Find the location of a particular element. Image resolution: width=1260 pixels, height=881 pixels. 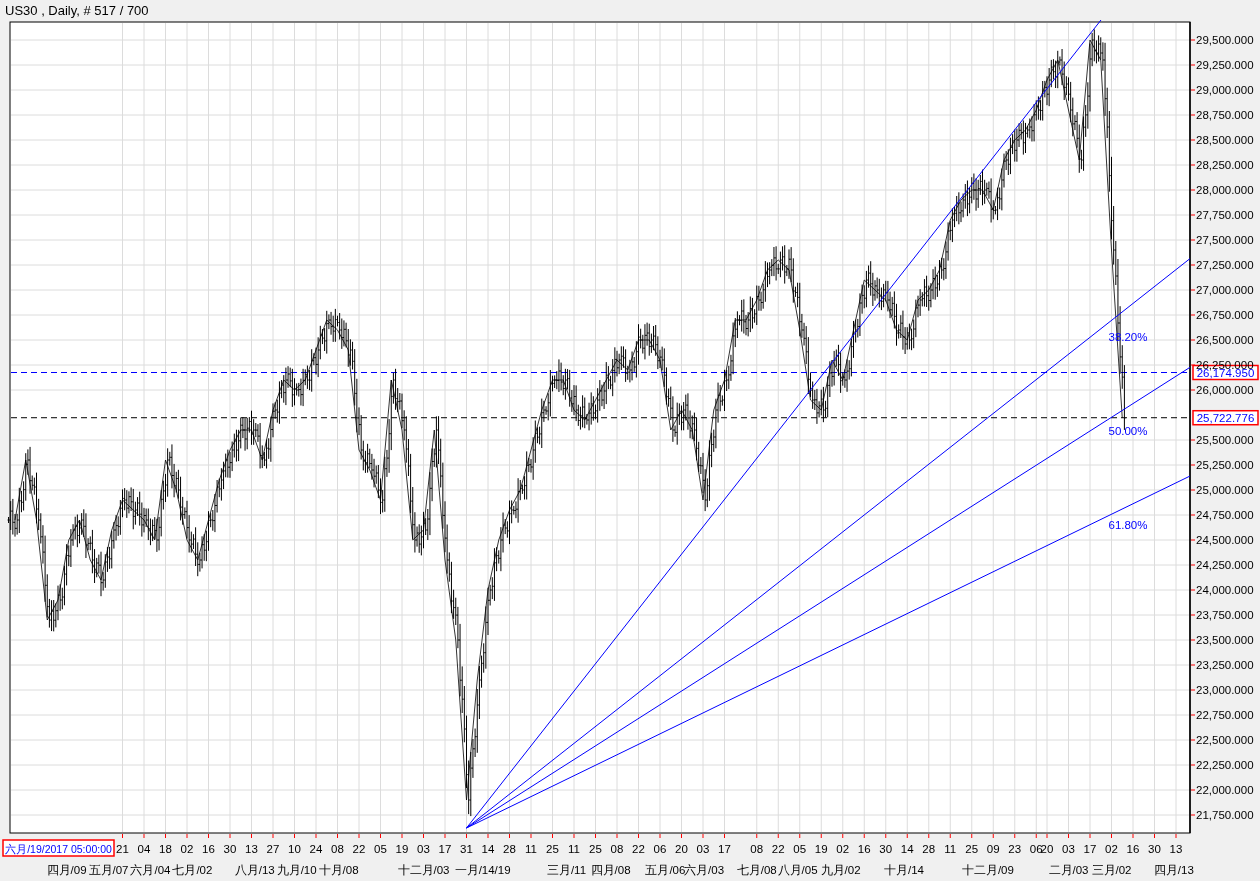

month-label: 八月/05 is located at coordinates (797, 870).